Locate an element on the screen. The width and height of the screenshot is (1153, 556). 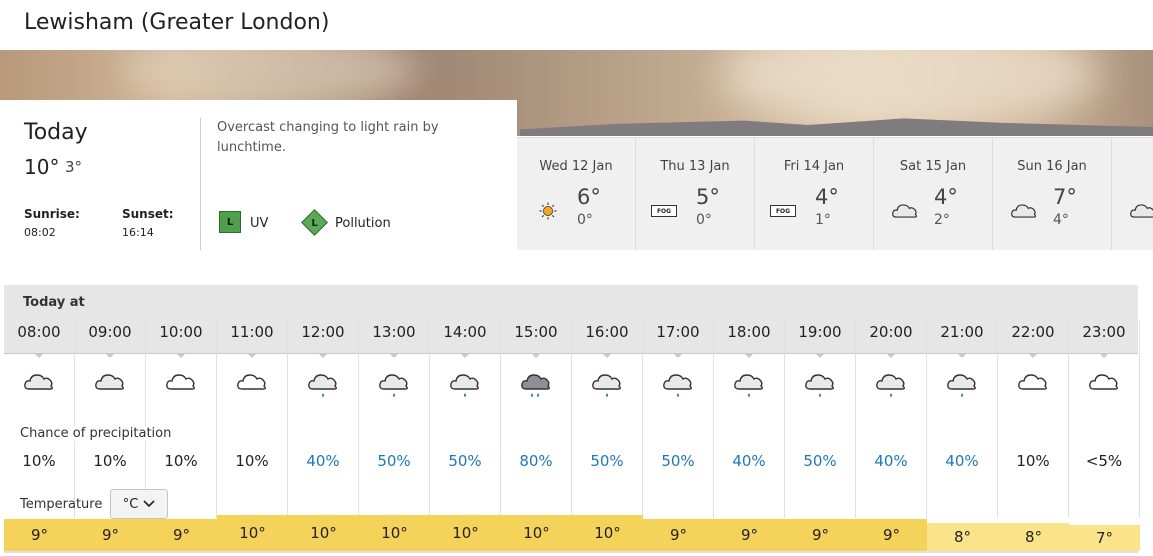
day-name: Fri 14 Jan is located at coordinates (814, 166).